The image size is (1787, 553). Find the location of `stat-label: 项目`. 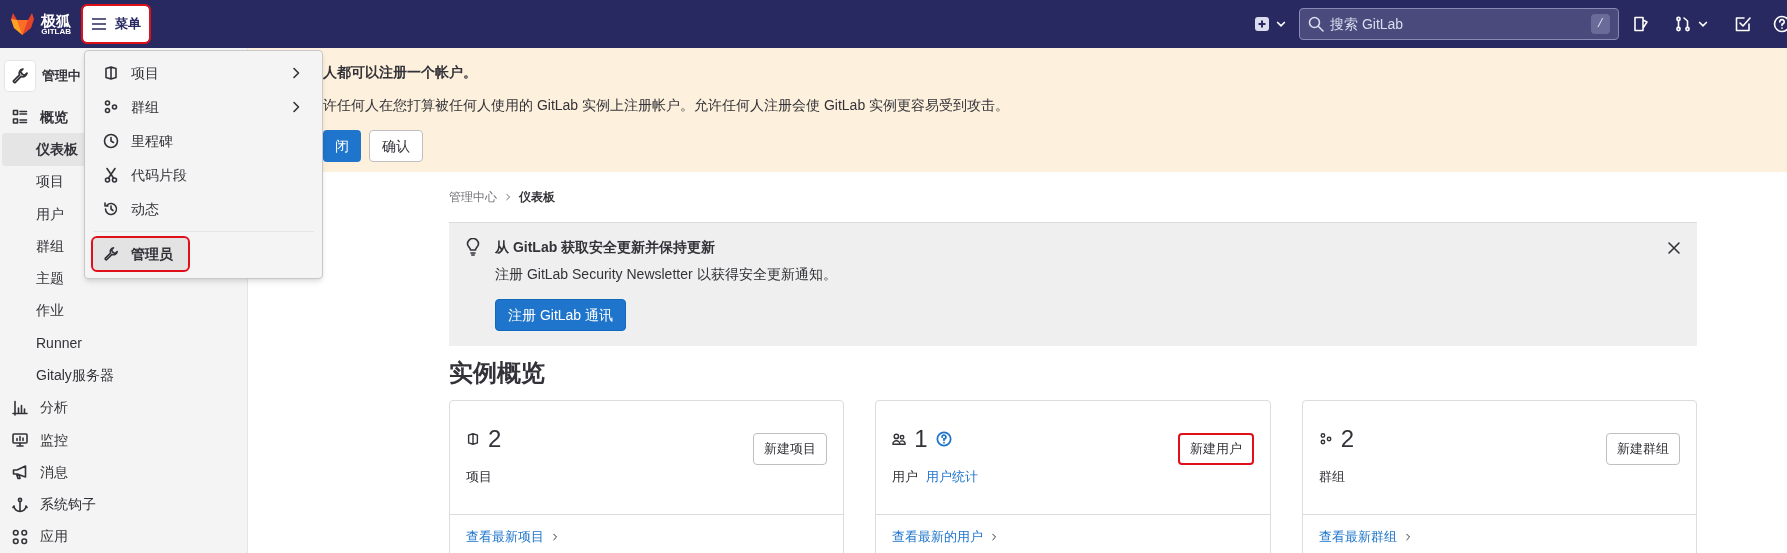

stat-label: 项目 is located at coordinates (479, 477).